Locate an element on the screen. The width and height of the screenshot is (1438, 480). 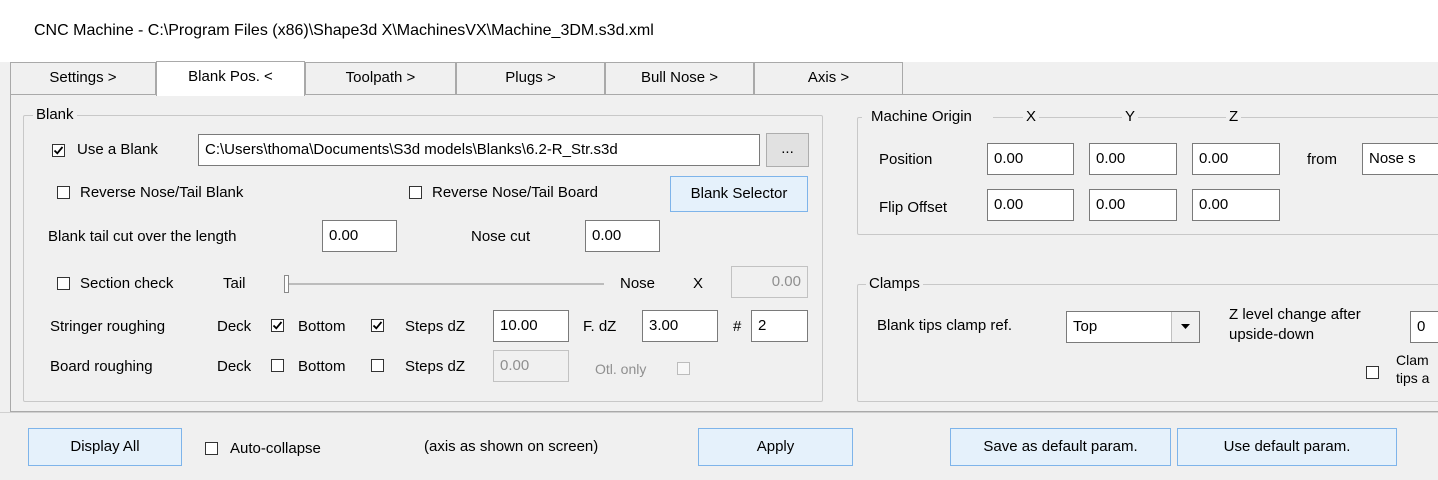
machine-origin-title: Machine Origin is located at coordinates (921, 116).